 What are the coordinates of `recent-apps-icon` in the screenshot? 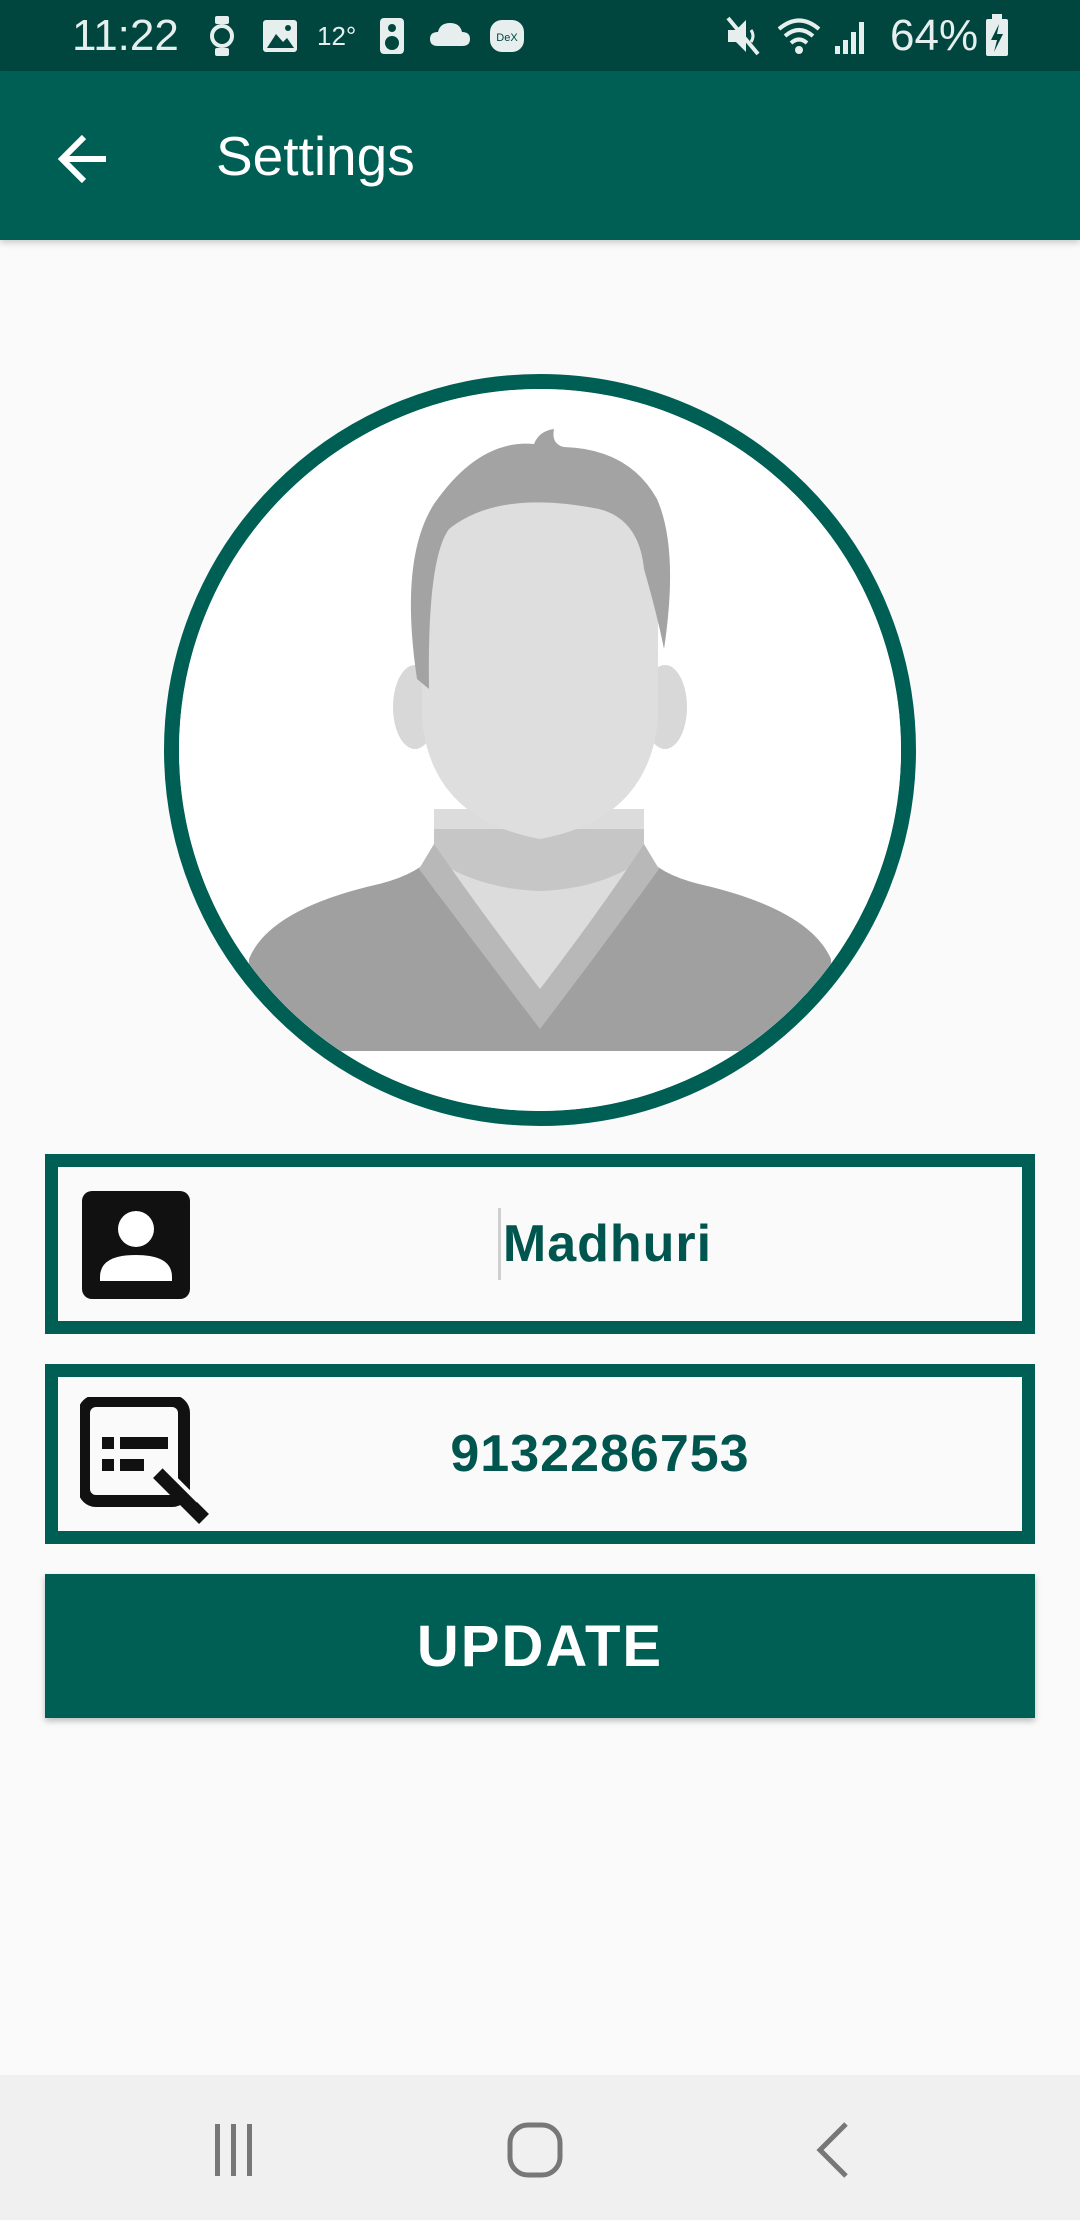 It's located at (233, 2150).